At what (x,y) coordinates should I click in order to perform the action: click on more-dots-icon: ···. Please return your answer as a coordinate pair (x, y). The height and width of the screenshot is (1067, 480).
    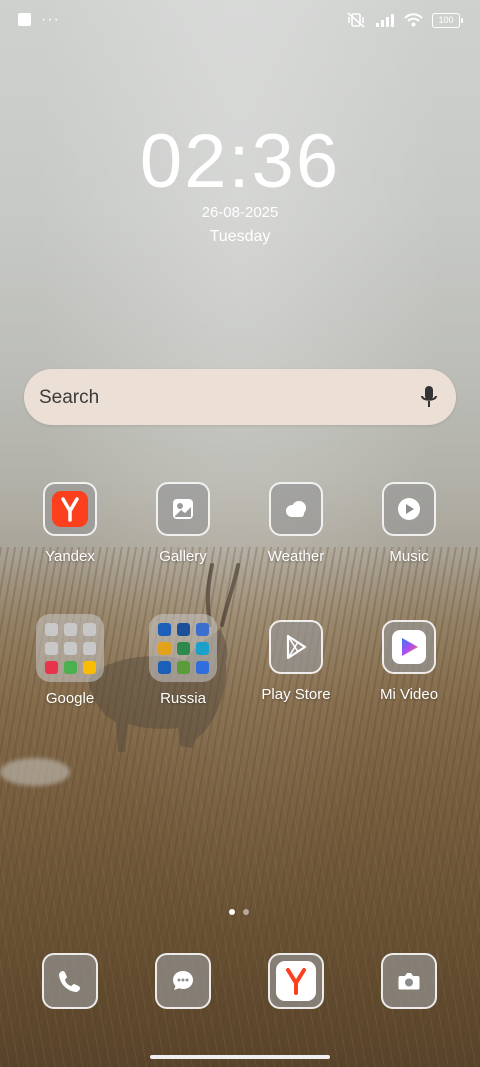
    Looking at the image, I should click on (50, 19).